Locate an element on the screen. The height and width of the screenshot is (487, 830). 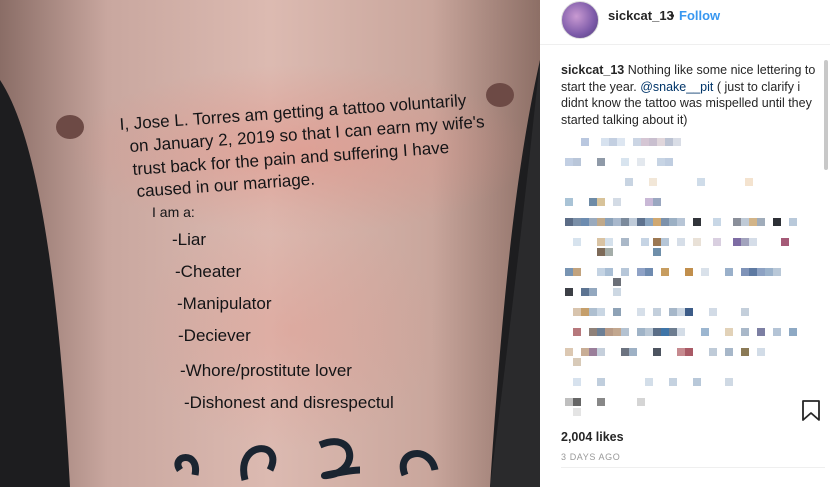
username-link: sickcat_13 is located at coordinates (641, 15).